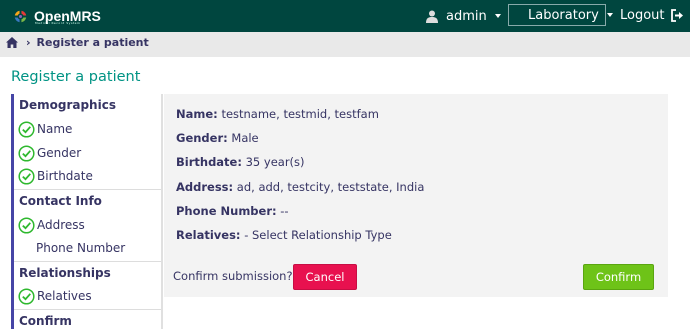 The width and height of the screenshot is (690, 329). I want to click on summary-gender: Gender: Male, so click(217, 138).